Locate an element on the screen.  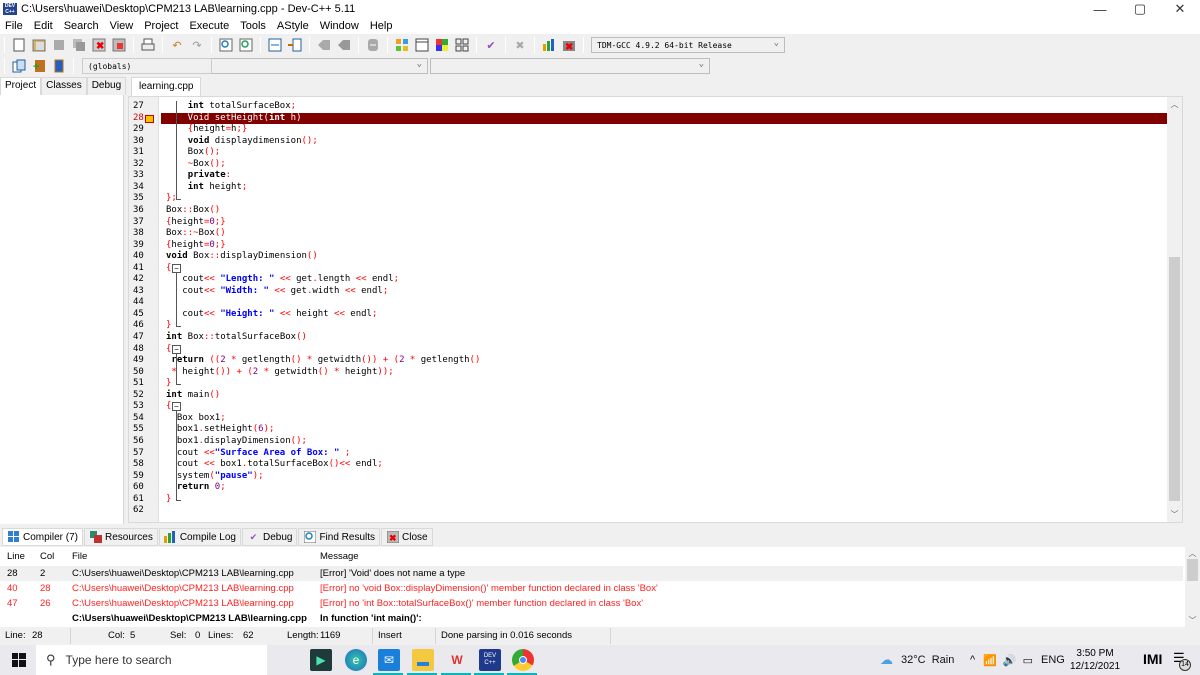
undo-icon: ↶ is located at coordinates (177, 45).